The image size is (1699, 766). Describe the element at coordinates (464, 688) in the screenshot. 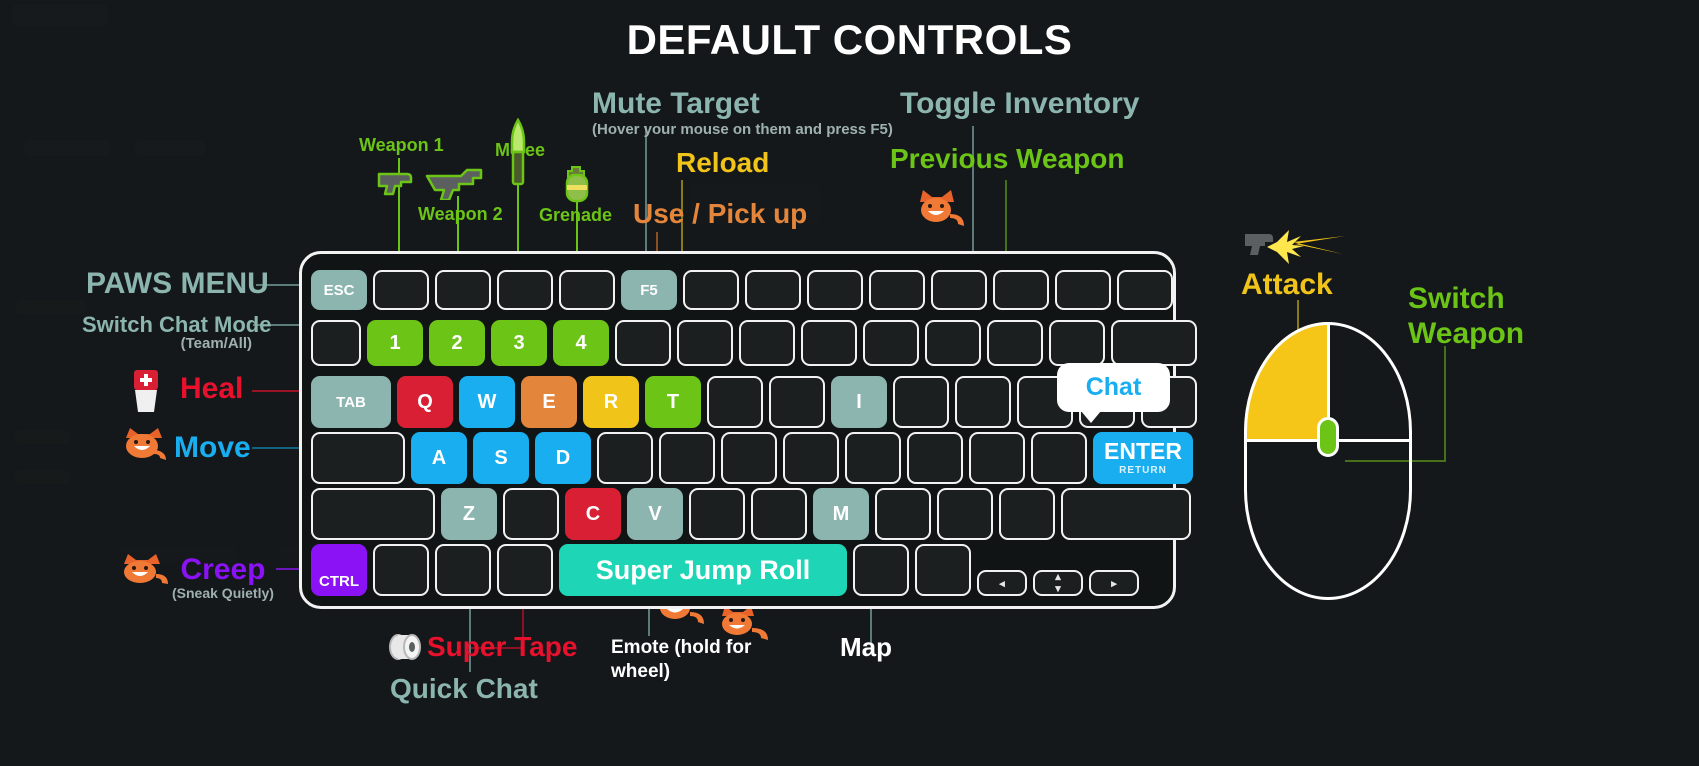

I see `label-quick-chat: Quick Chat` at that location.